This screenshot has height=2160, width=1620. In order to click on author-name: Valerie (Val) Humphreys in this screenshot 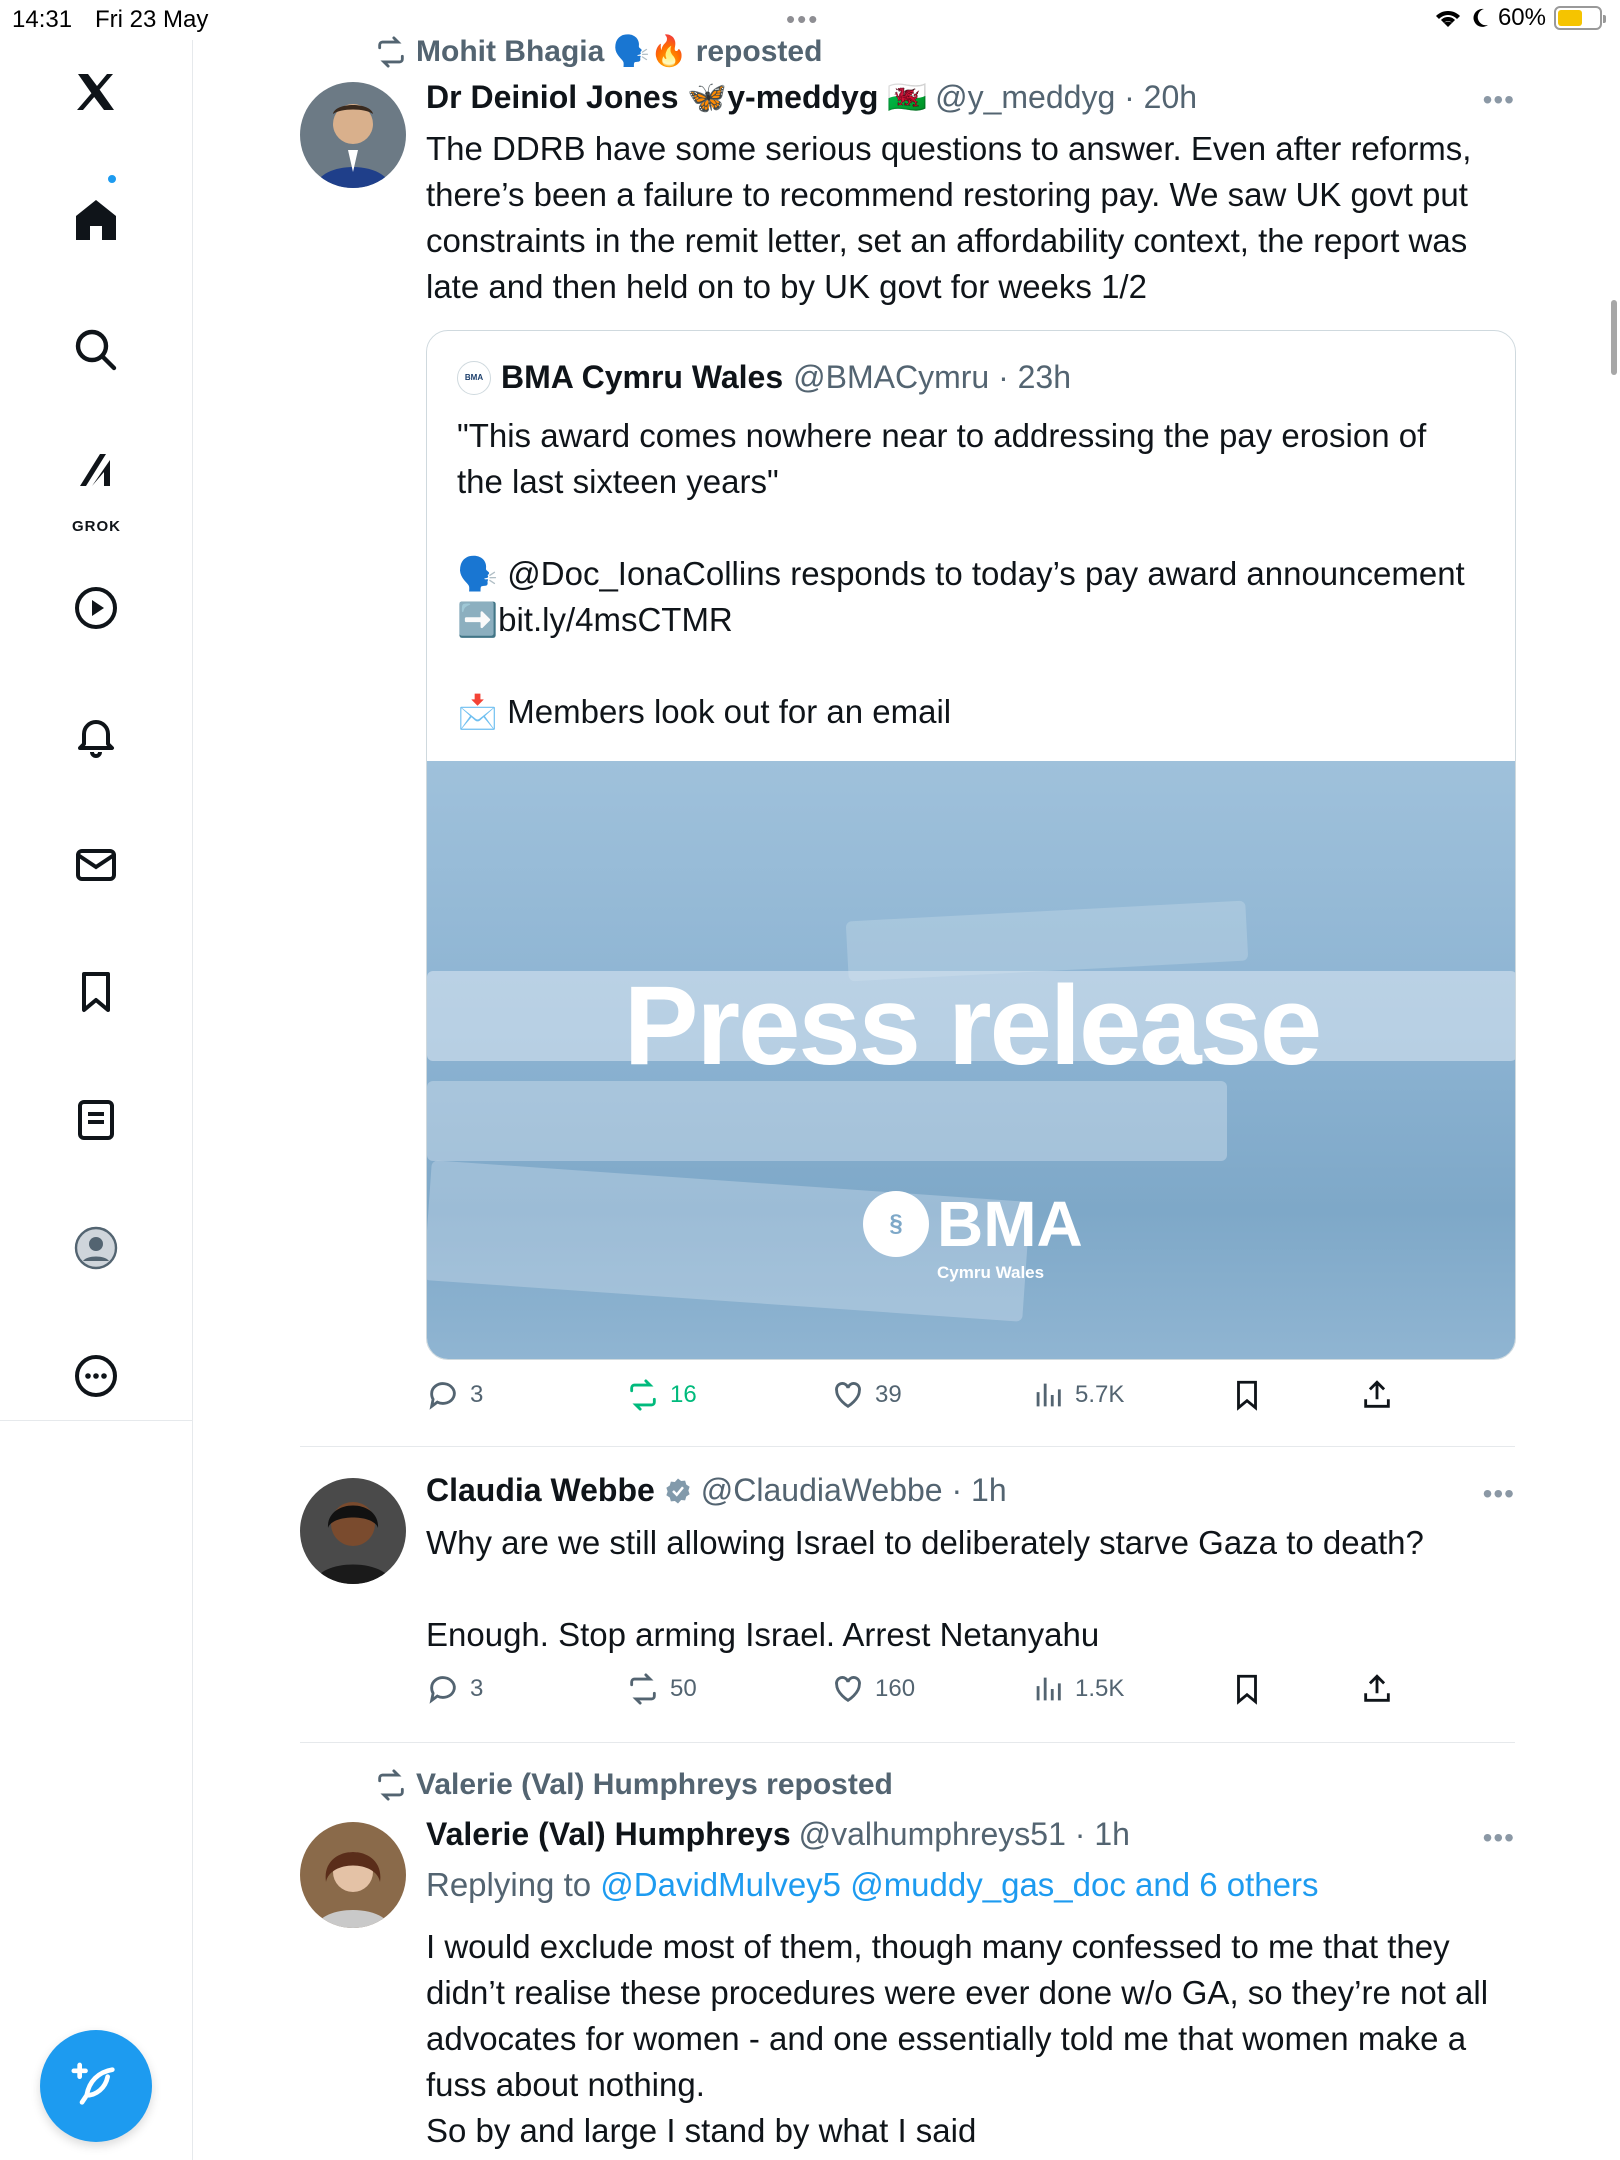, I will do `click(608, 1834)`.